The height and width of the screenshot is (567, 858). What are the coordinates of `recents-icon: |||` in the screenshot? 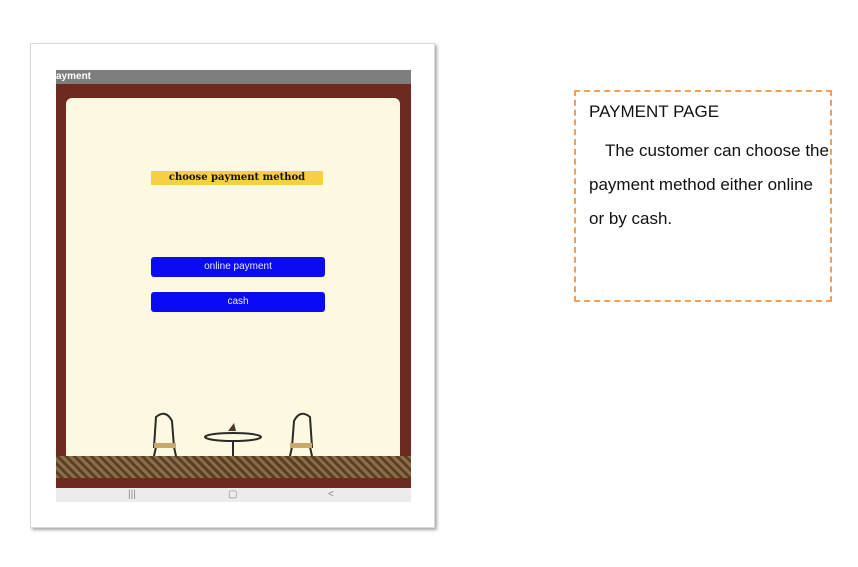 It's located at (132, 495).